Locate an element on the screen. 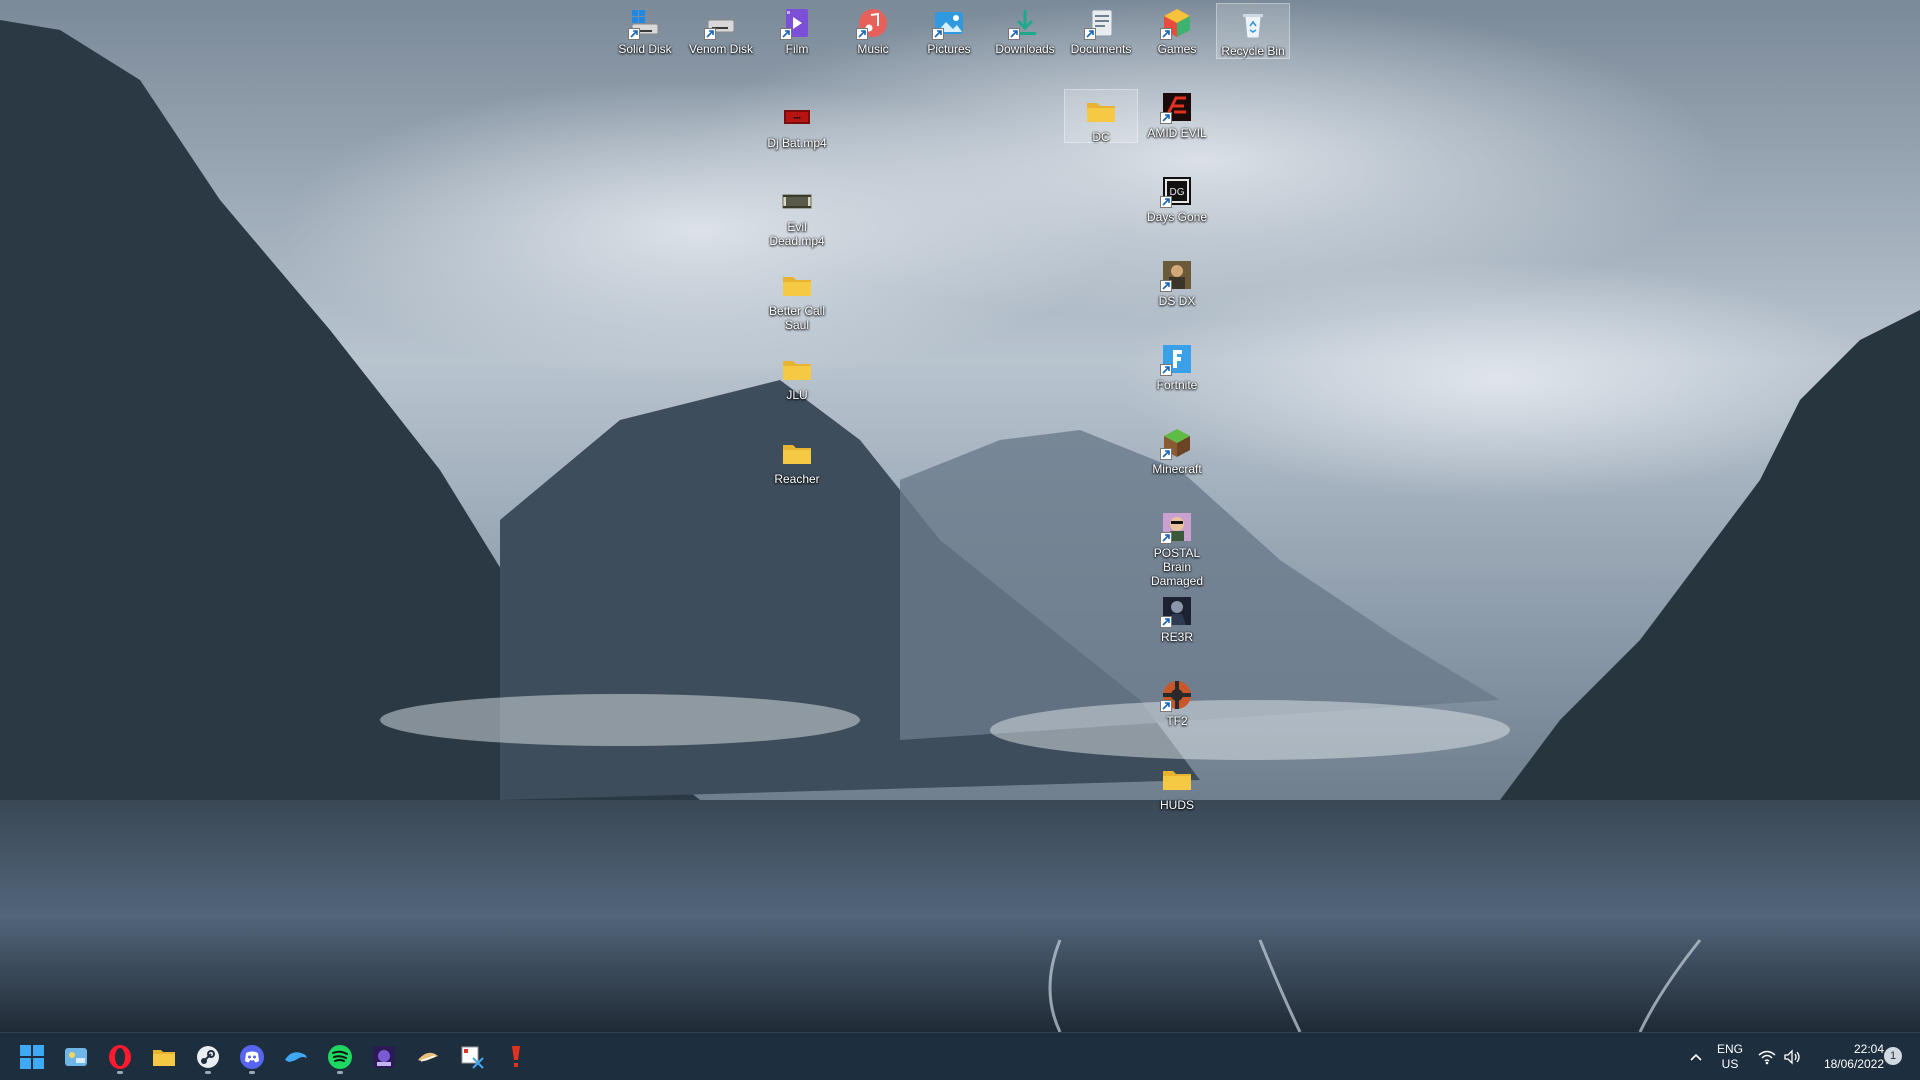 The image size is (1920, 1080). dolphin-app is located at coordinates (296, 1057).